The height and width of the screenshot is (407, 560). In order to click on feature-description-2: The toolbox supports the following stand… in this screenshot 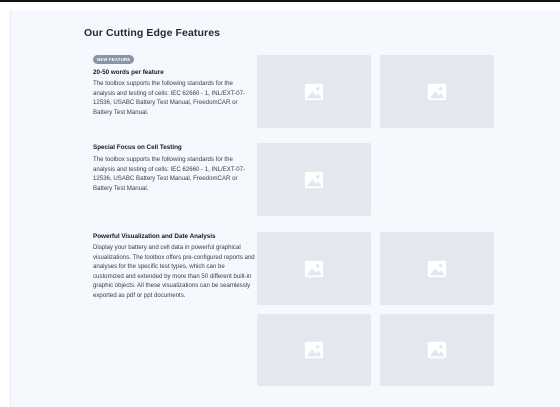, I will do `click(169, 174)`.